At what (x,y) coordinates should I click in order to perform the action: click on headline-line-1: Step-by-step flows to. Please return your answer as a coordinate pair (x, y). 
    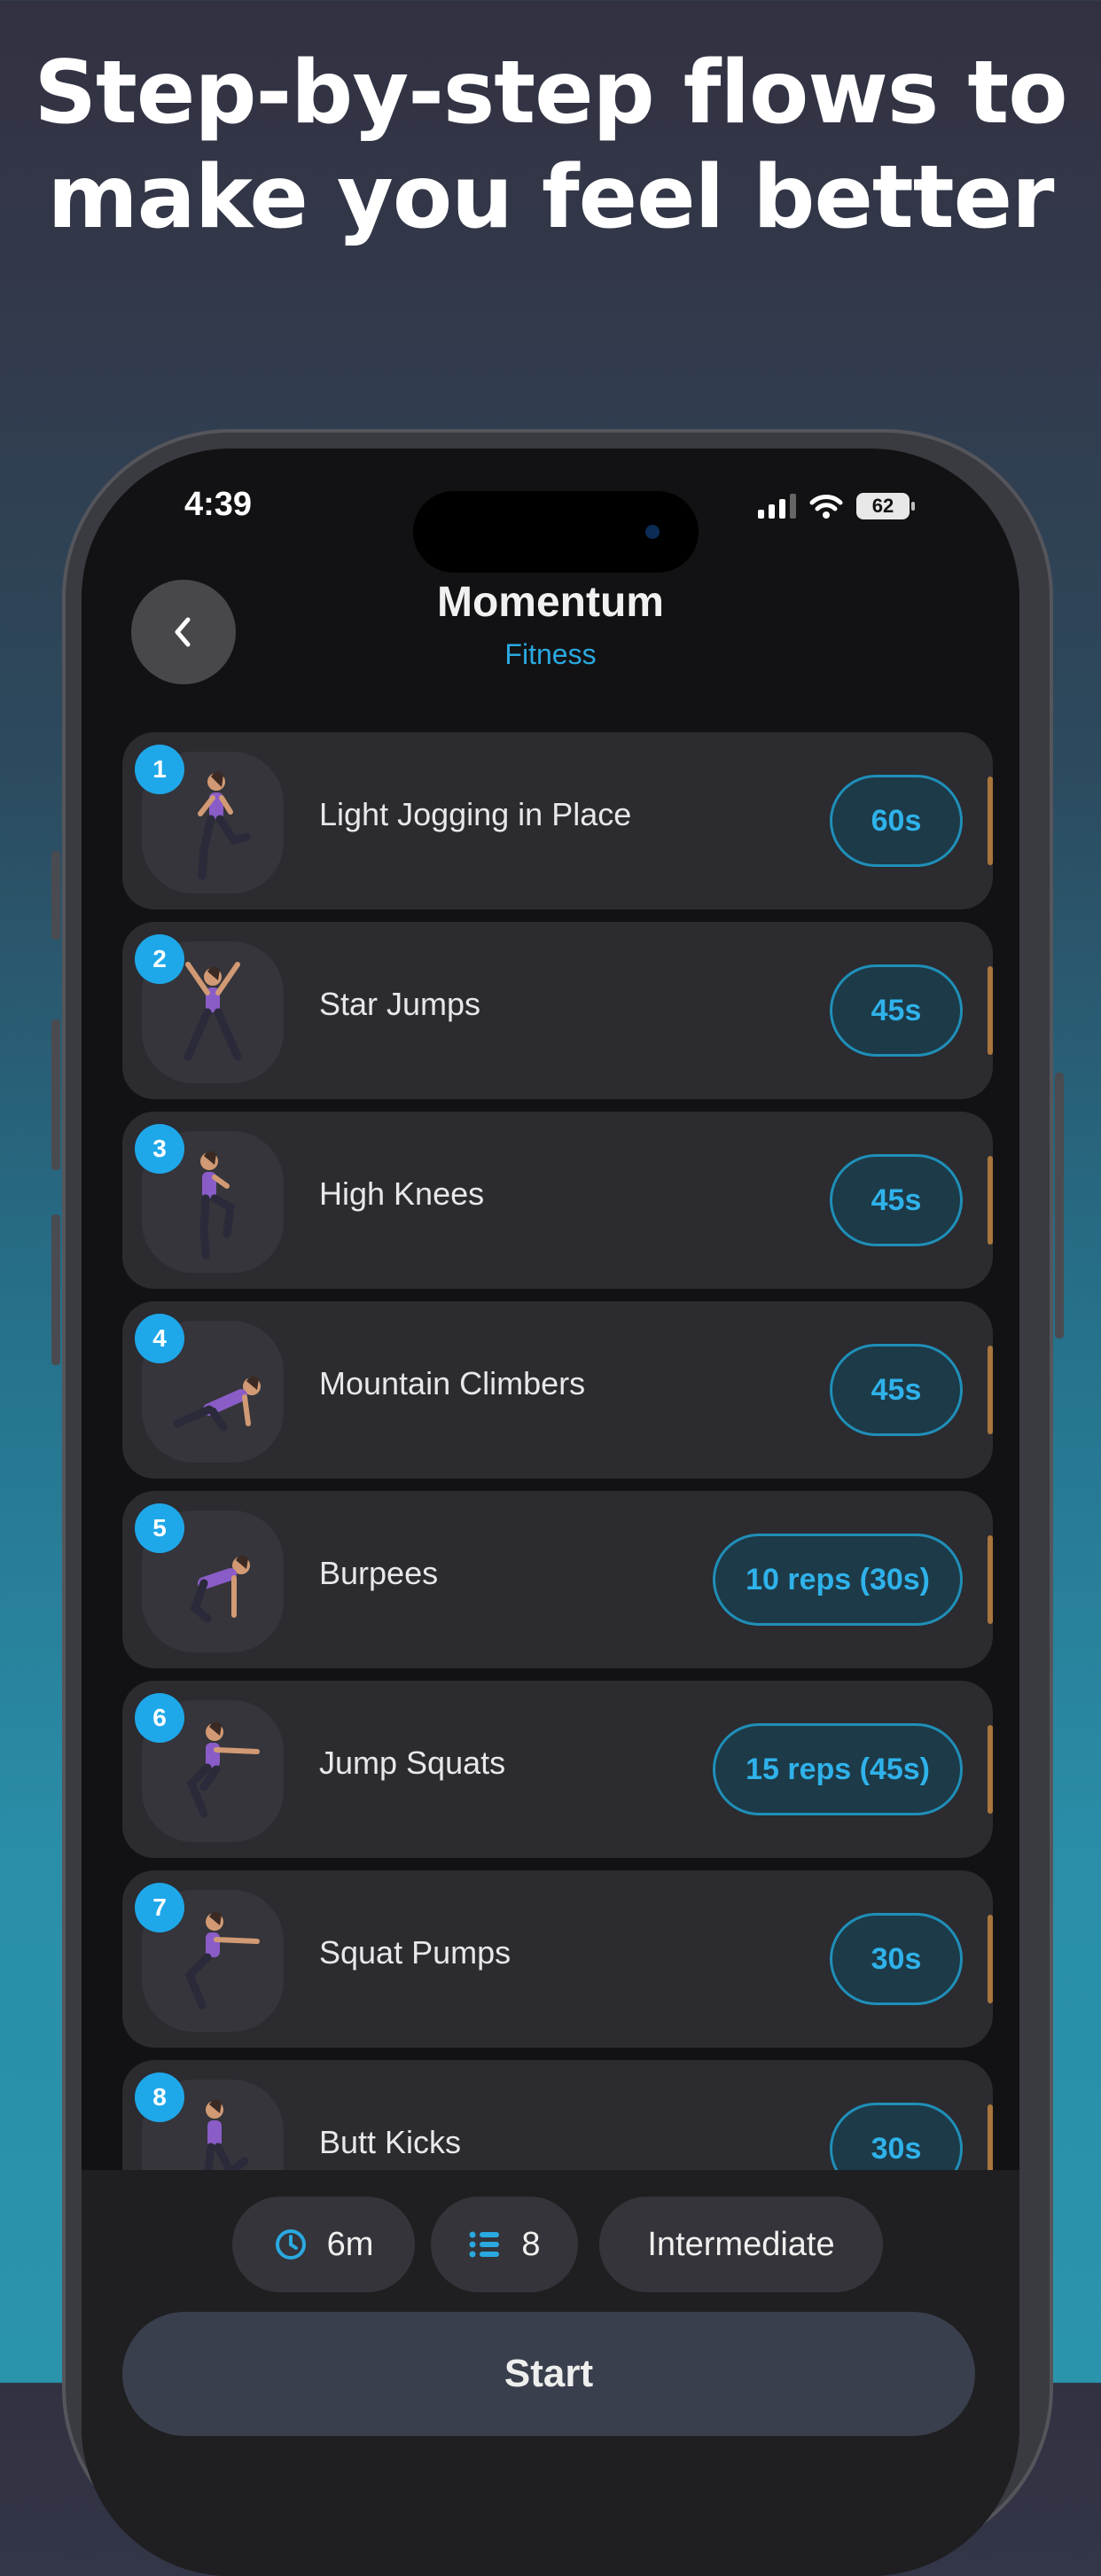
    Looking at the image, I should click on (550, 93).